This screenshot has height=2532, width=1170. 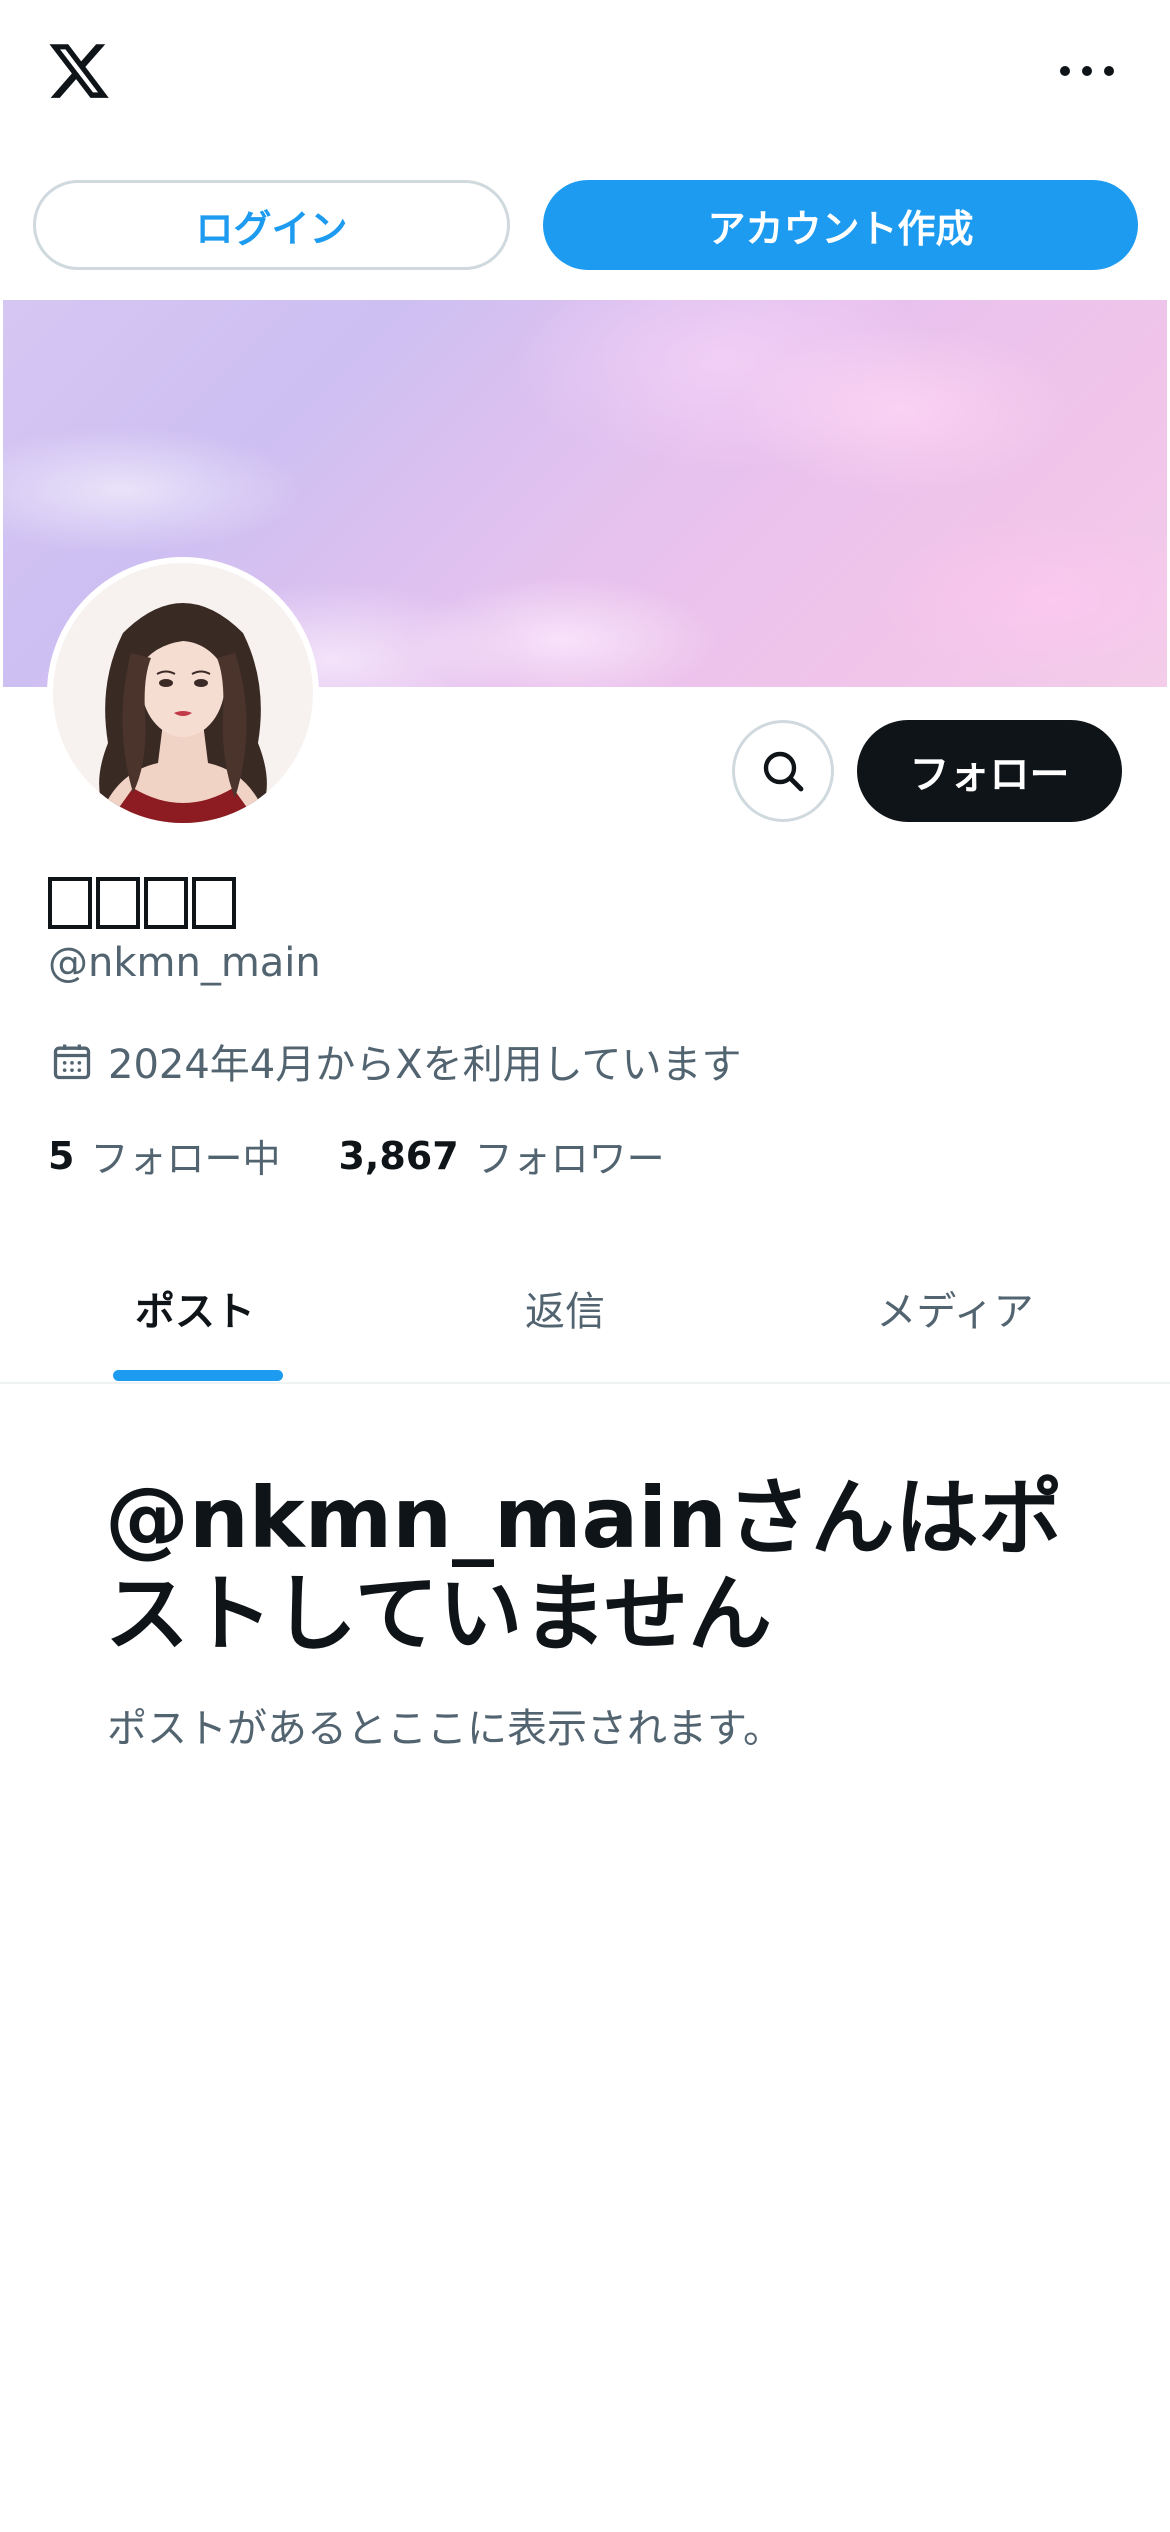 What do you see at coordinates (584, 1566) in the screenshot?
I see `empty-state-title: @nkmn_mainさんはポストしていません` at bounding box center [584, 1566].